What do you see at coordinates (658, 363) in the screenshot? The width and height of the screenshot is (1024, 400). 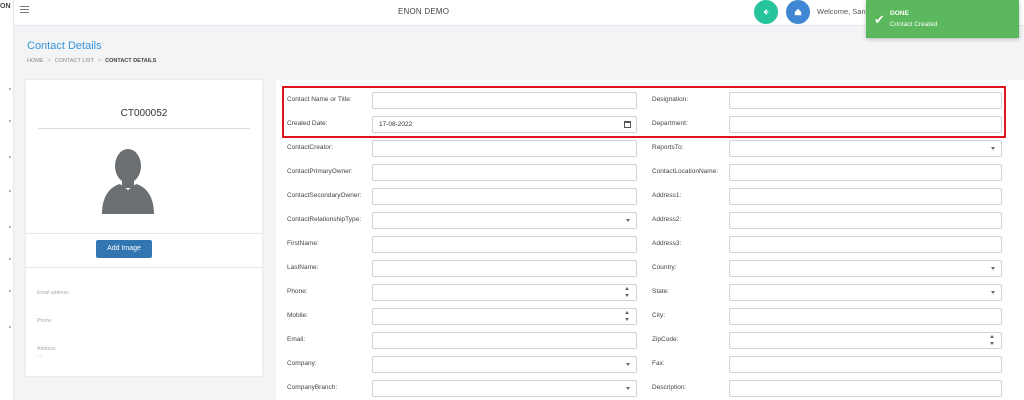 I see `fax-label: Fax:` at bounding box center [658, 363].